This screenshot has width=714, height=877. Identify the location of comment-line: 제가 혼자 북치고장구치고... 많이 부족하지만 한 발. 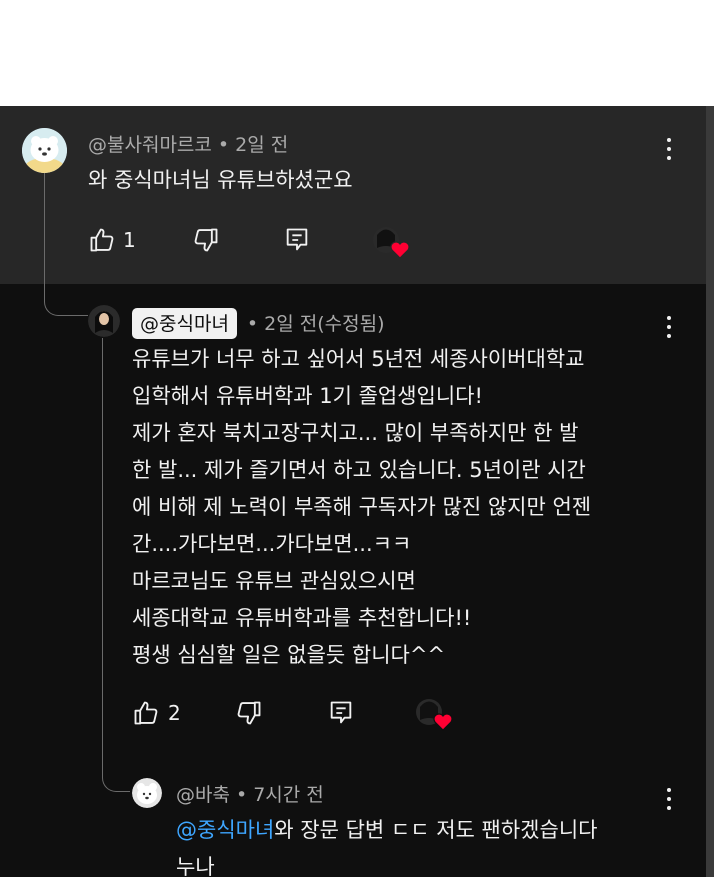
(355, 433).